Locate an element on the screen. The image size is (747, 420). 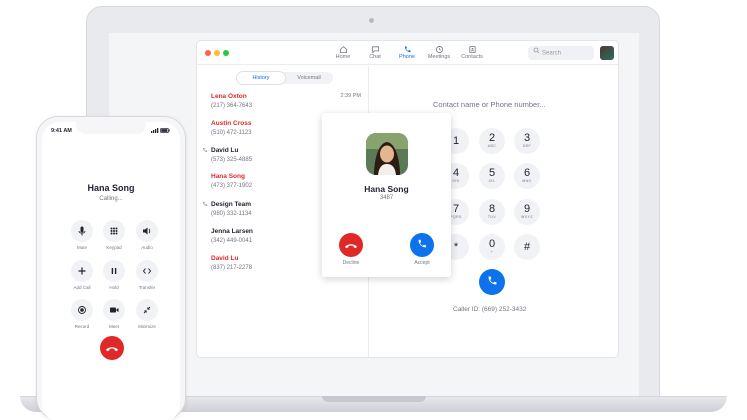
keypad-key-6: 6 MNO is located at coordinates (527, 176).